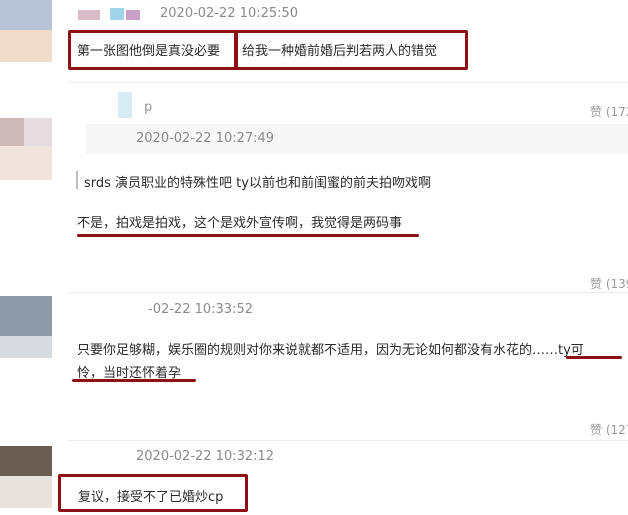 The height and width of the screenshot is (515, 628). Describe the element at coordinates (240, 223) in the screenshot. I see `comment-text: 不是，拍戏是拍戏，这个是戏外宣传啊，我觉得是两码事` at that location.